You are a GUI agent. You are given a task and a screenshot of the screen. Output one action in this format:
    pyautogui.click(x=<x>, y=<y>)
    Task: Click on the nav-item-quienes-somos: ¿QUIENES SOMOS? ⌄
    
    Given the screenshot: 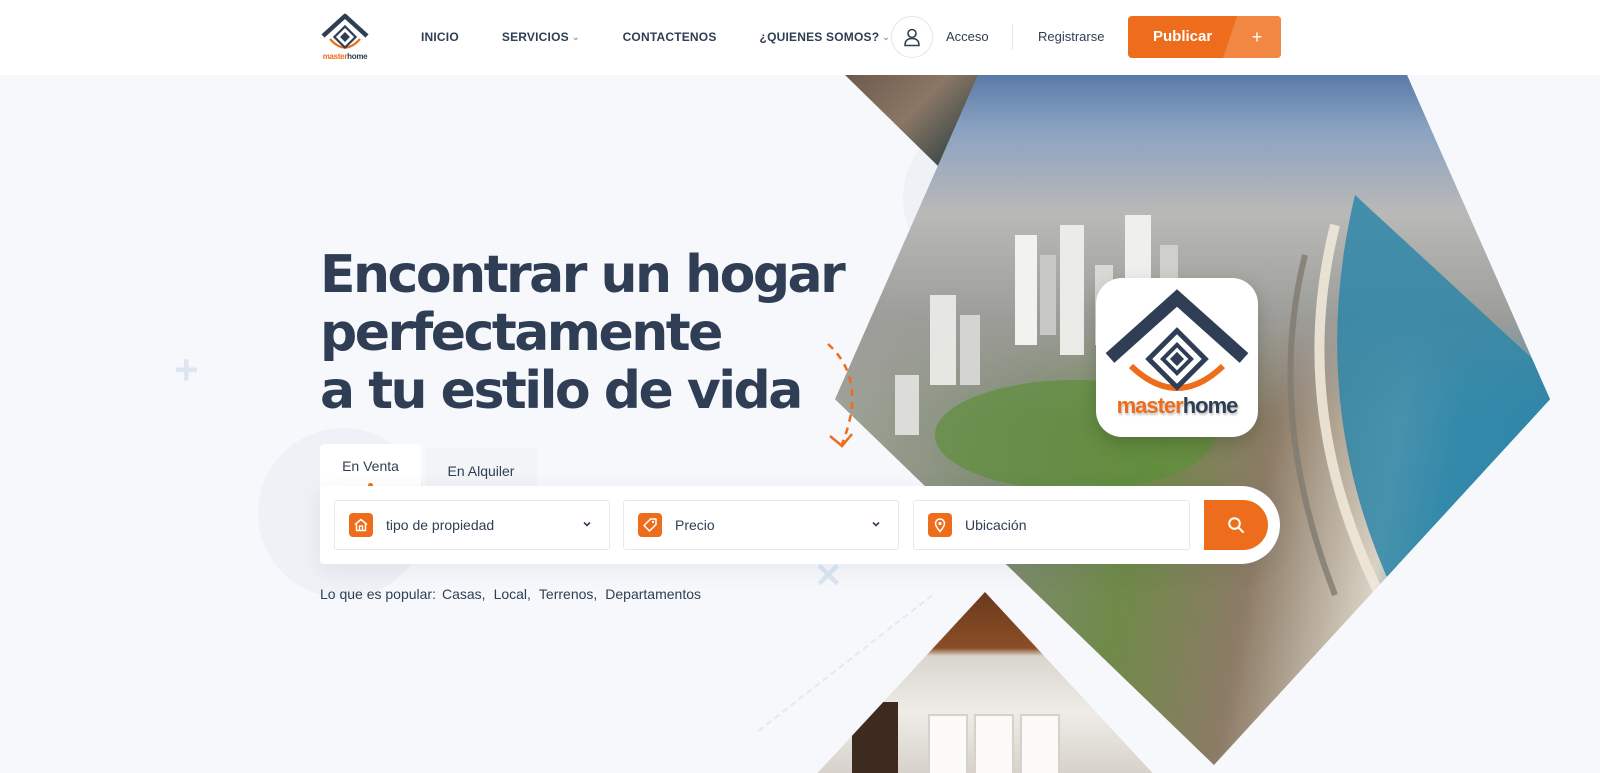 What is the action you would take?
    pyautogui.click(x=825, y=37)
    